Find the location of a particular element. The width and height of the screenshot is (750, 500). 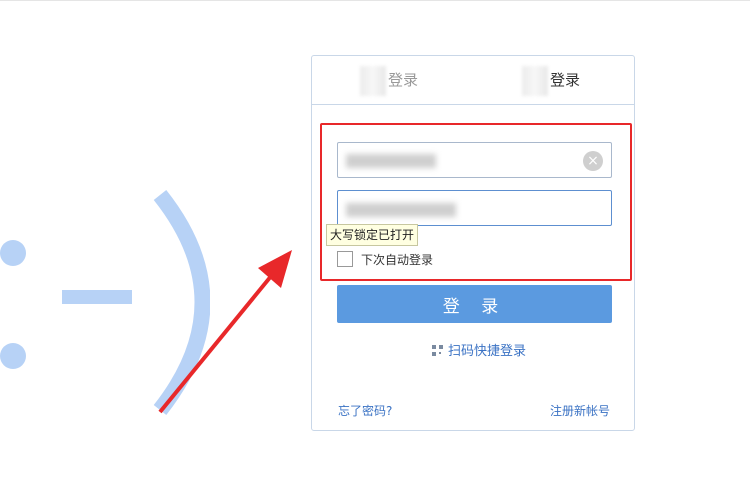

clear-icon: × is located at coordinates (593, 161).